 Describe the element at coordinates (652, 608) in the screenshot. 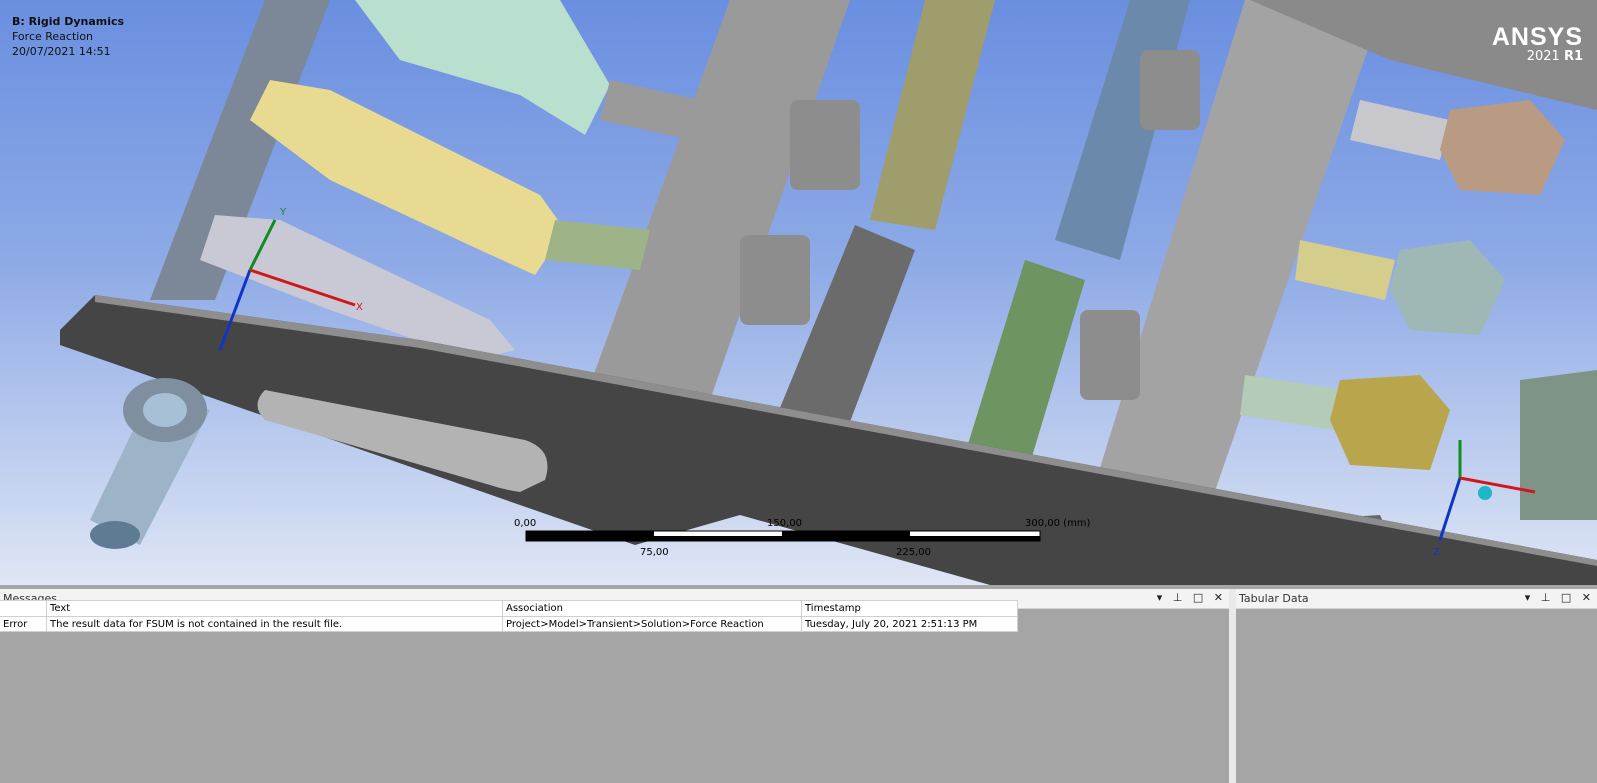

I see `association-column-header: Association` at that location.